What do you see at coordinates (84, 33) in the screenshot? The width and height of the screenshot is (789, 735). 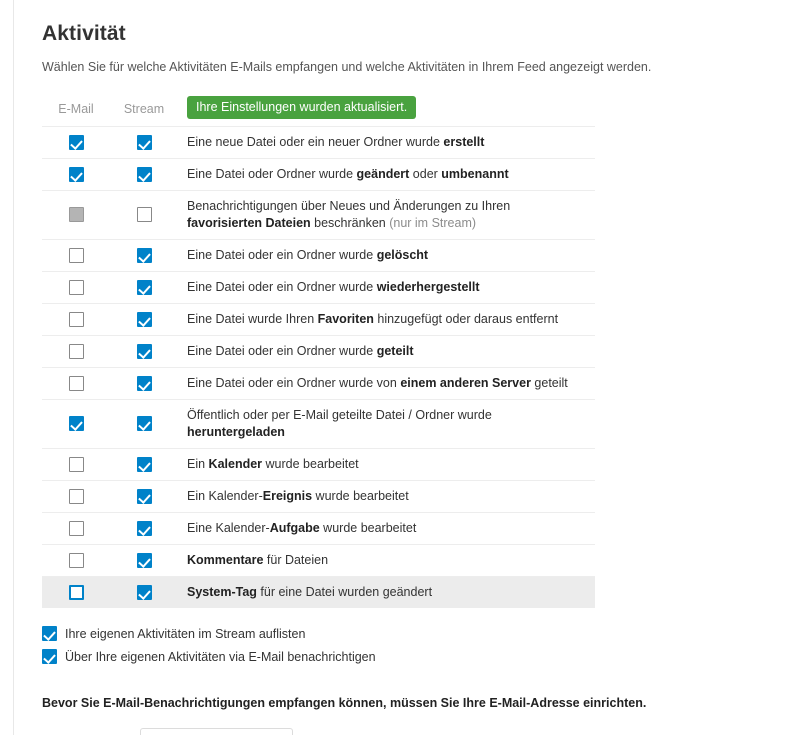 I see `page-title: Aktivität` at bounding box center [84, 33].